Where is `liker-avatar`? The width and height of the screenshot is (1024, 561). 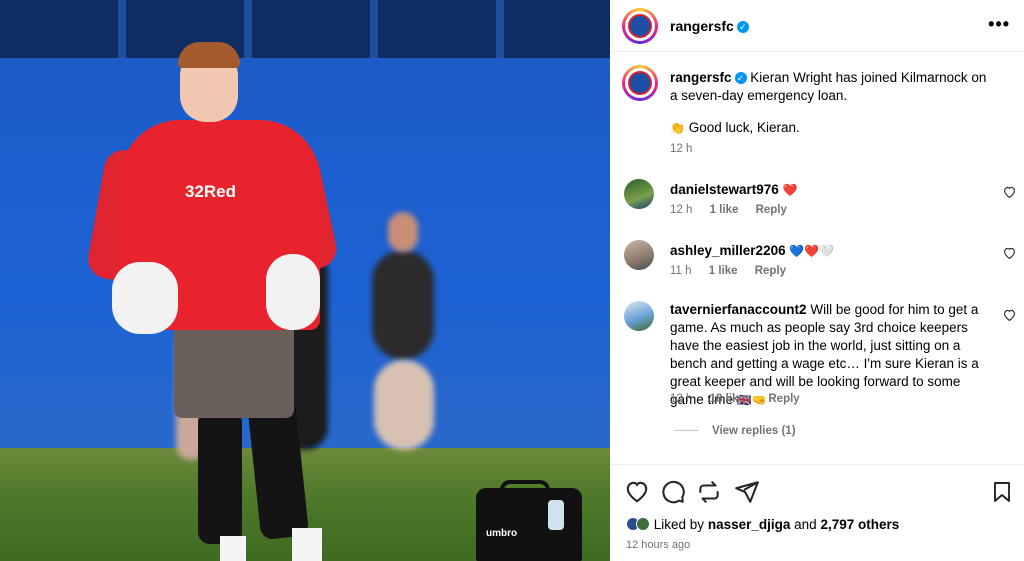
liker-avatar is located at coordinates (643, 524).